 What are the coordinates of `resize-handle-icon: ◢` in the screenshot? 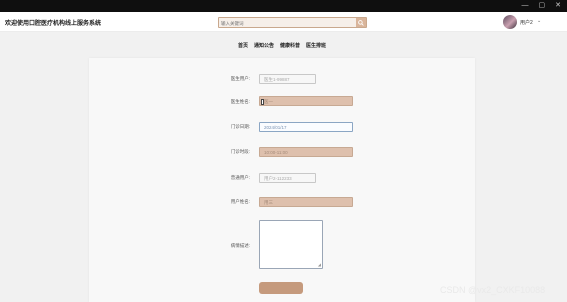 It's located at (319, 264).